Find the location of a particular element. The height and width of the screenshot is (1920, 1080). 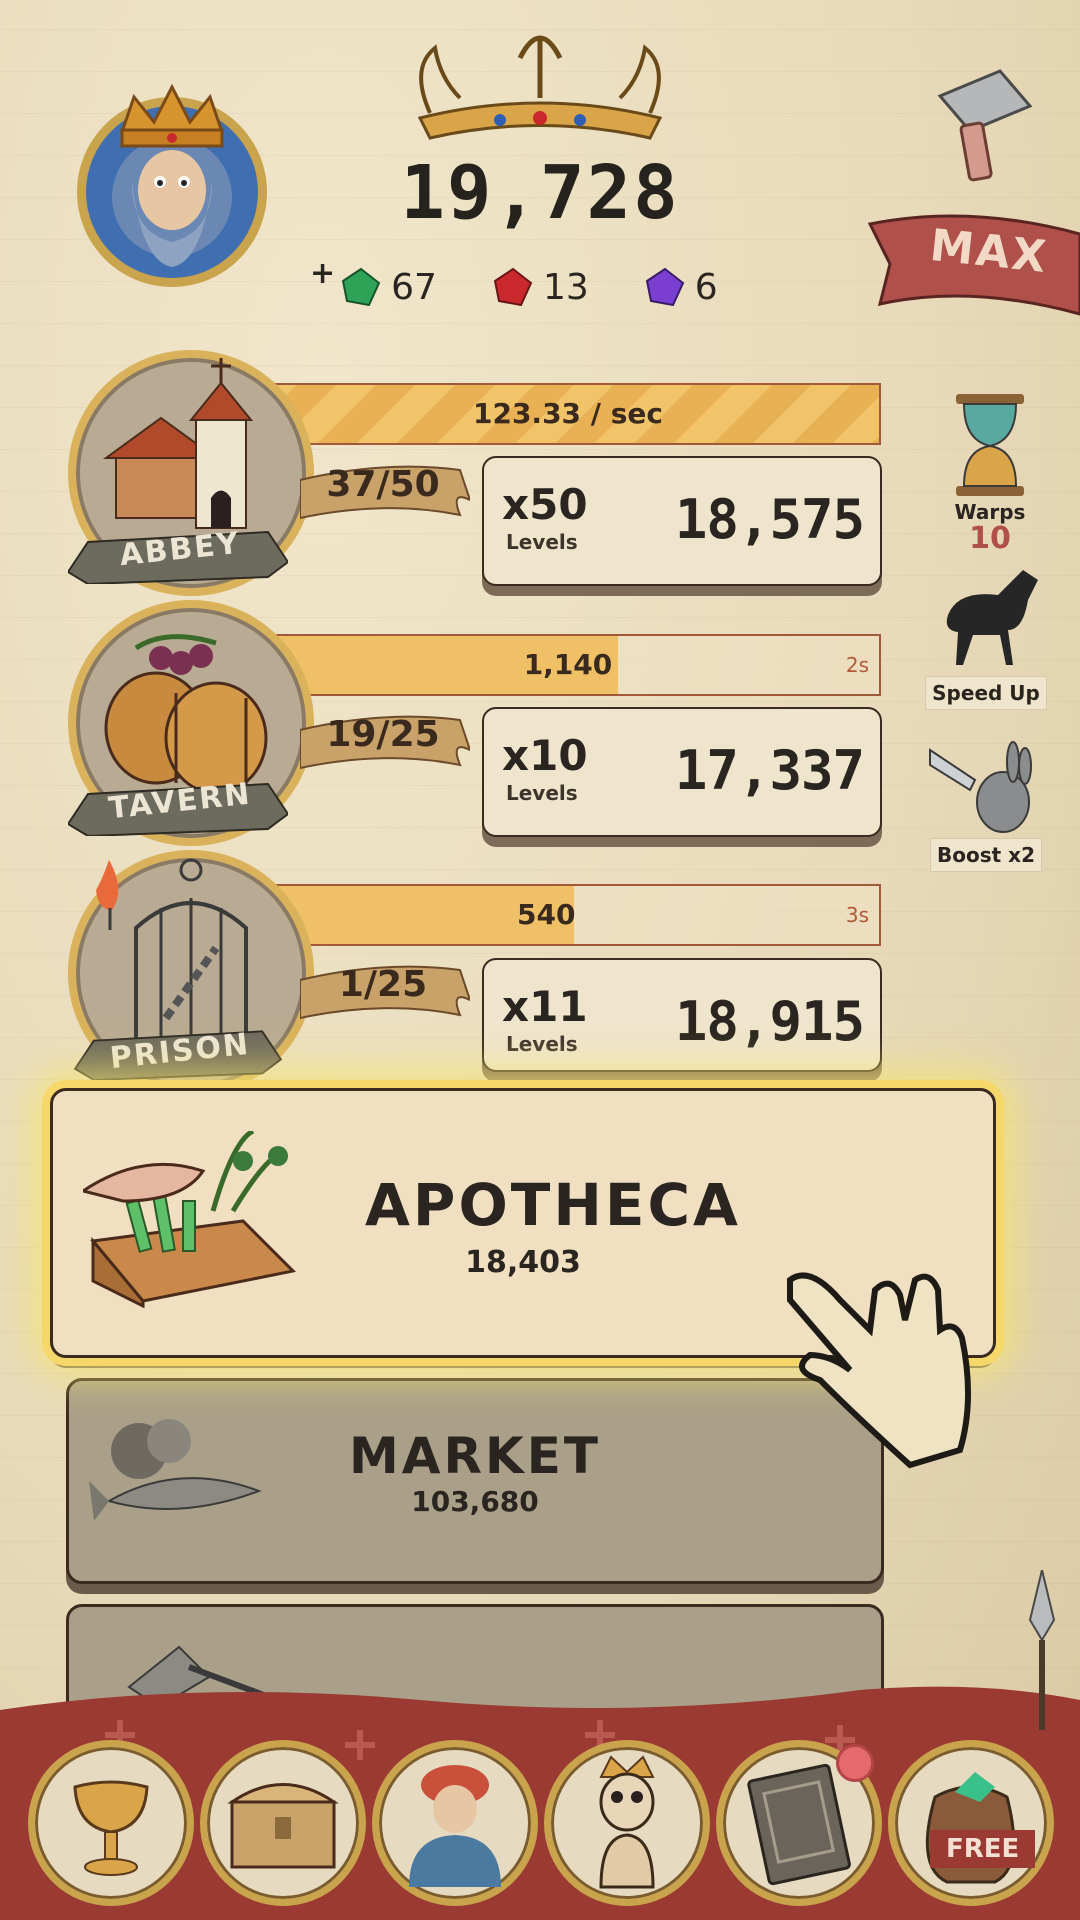

tavern-rate-bar: 1,140 2s is located at coordinates (568, 665).